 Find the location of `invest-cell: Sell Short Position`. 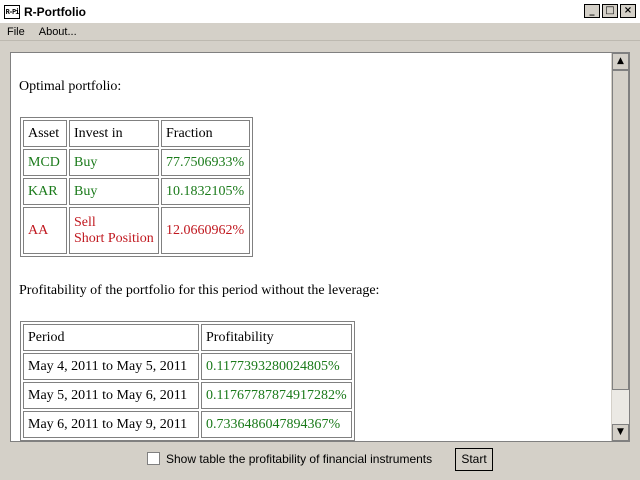

invest-cell: Sell Short Position is located at coordinates (114, 230).